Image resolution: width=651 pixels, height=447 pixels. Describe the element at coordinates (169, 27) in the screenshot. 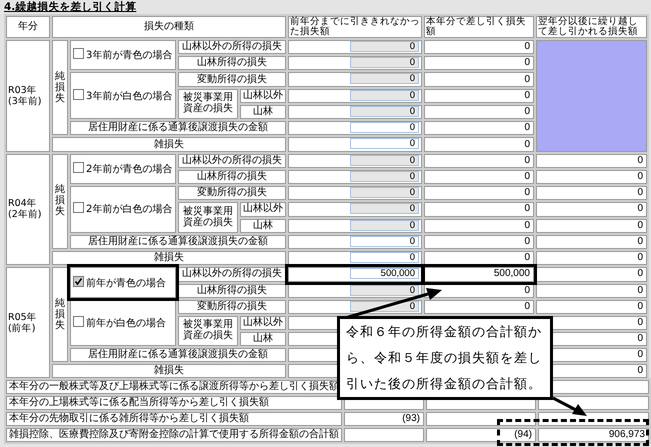

I see `column-header: 損失の種類` at that location.